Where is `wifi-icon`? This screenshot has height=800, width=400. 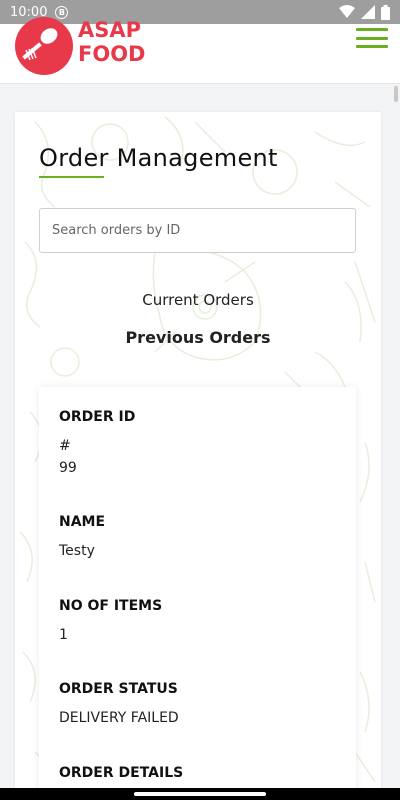
wifi-icon is located at coordinates (347, 11).